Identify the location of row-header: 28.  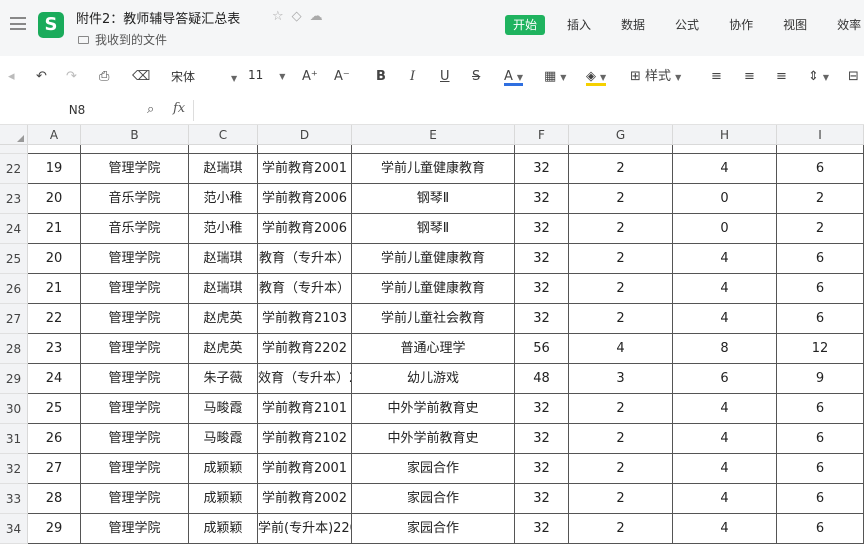
(14, 349).